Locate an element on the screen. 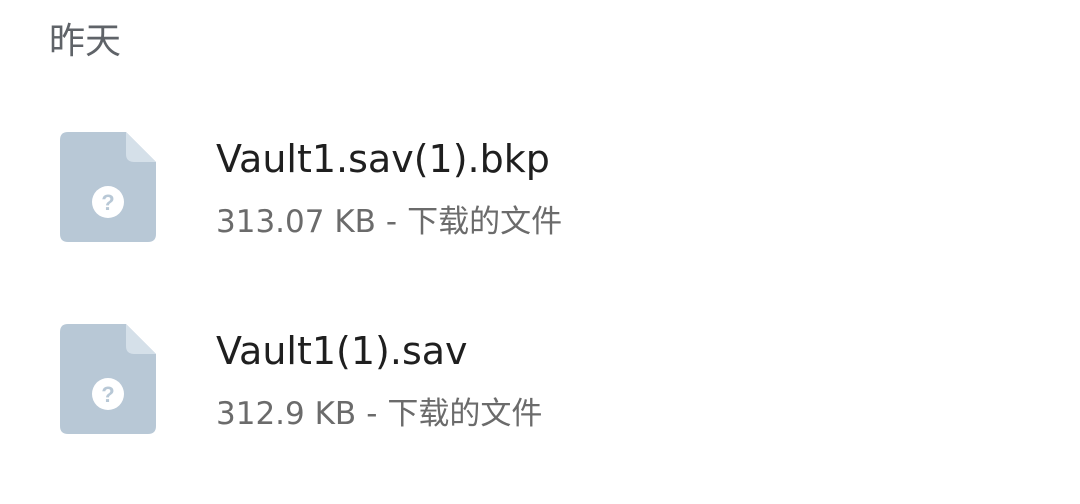 This screenshot has width=1080, height=504. file-name: Vault1.sav(1).bkp is located at coordinates (383, 159).